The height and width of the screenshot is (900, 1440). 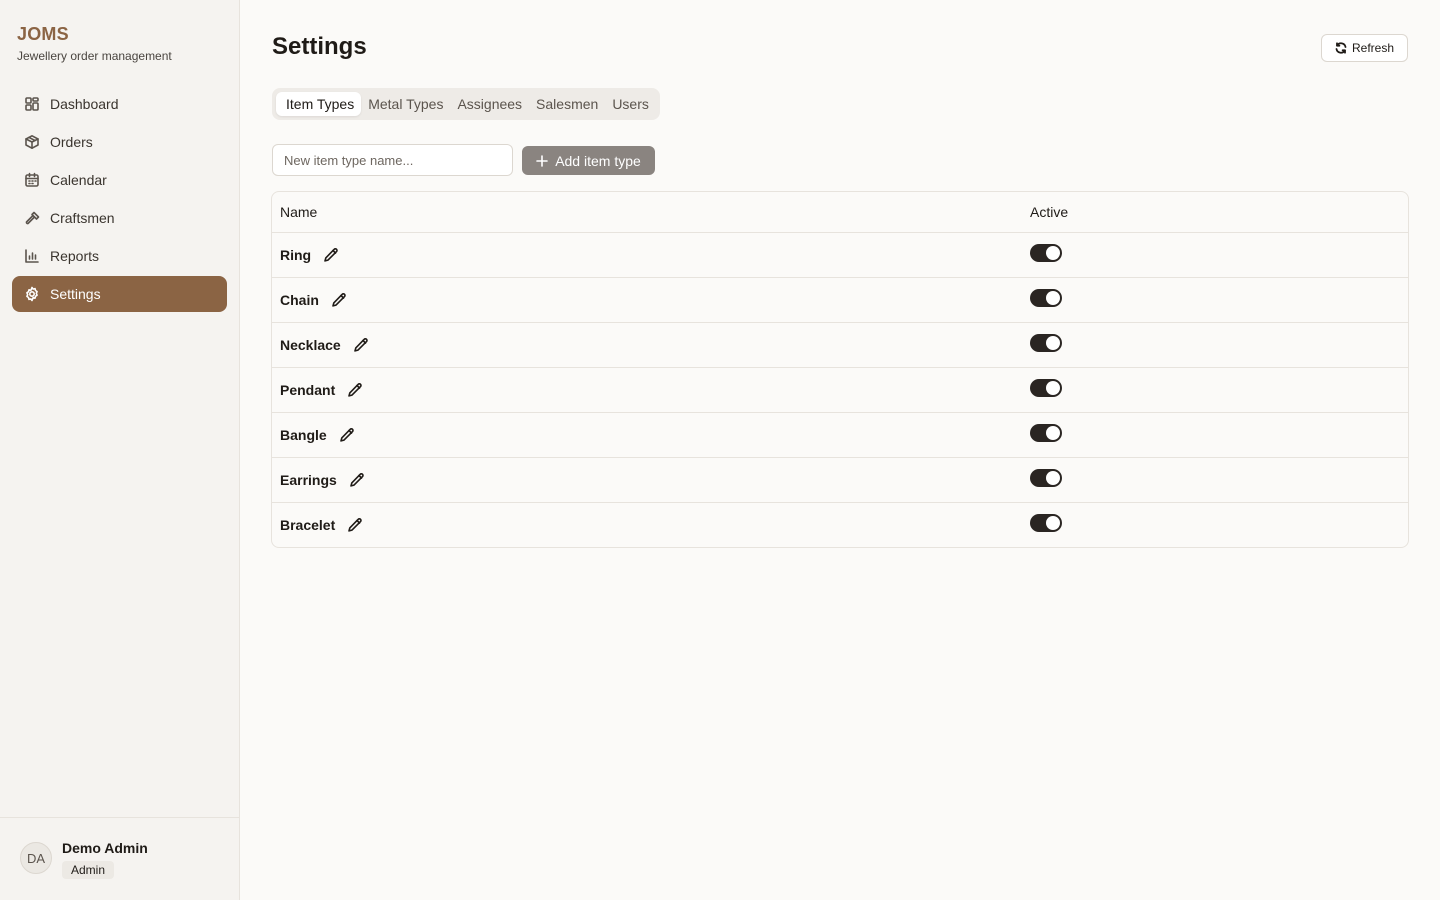 I want to click on sidebar-item-label: Calendar, so click(x=78, y=180).